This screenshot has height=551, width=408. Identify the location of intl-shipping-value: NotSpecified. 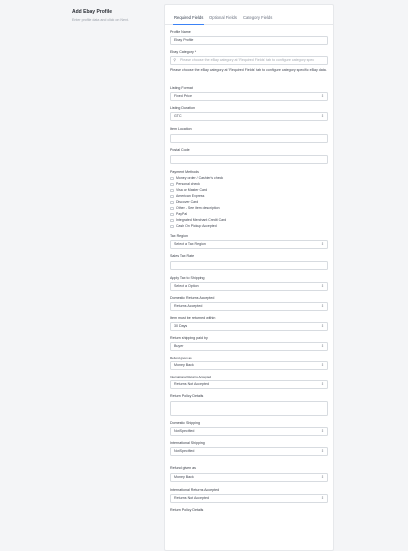
(184, 451).